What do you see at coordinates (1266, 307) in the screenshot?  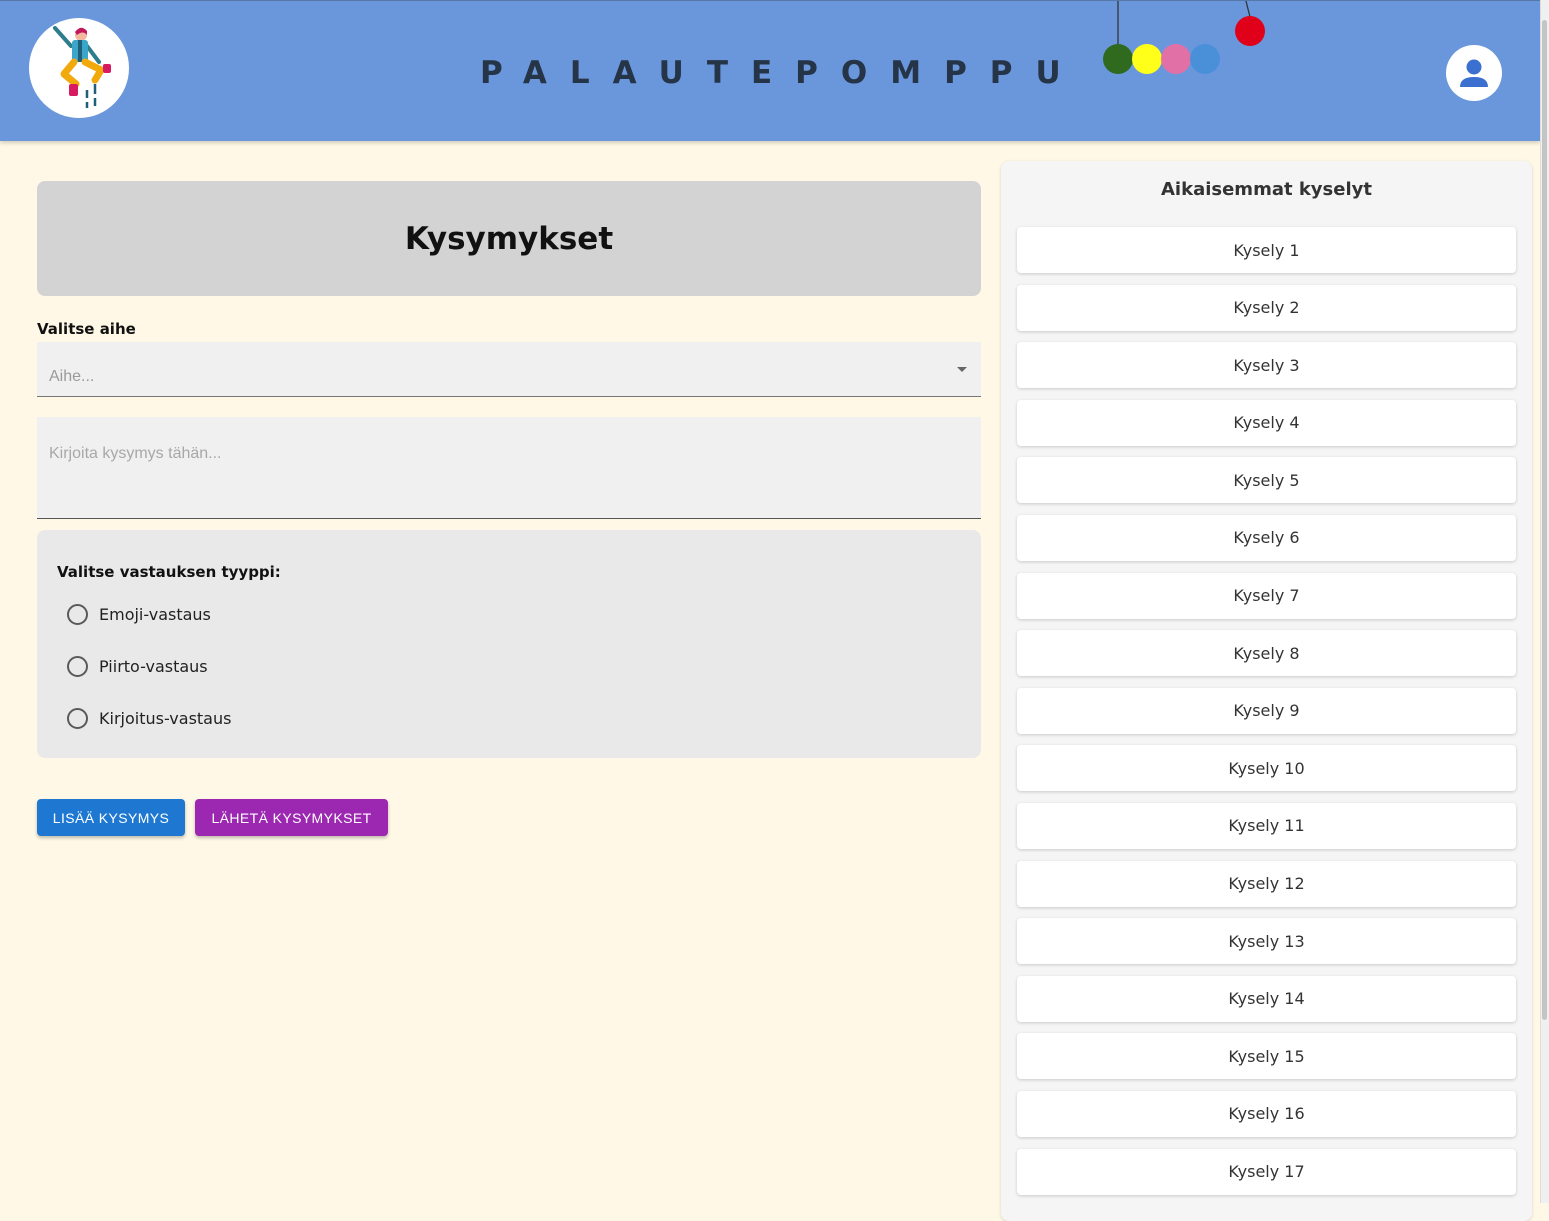 I see `survey-item-2: Kysely 2` at bounding box center [1266, 307].